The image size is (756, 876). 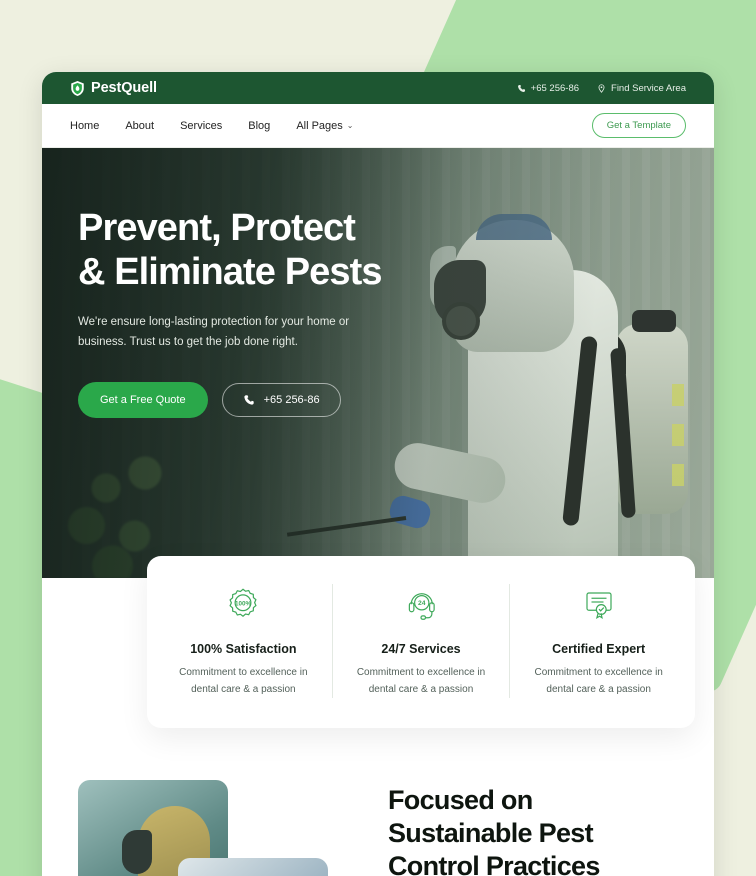 I want to click on chevron-down-icon: ⌄, so click(x=350, y=125).